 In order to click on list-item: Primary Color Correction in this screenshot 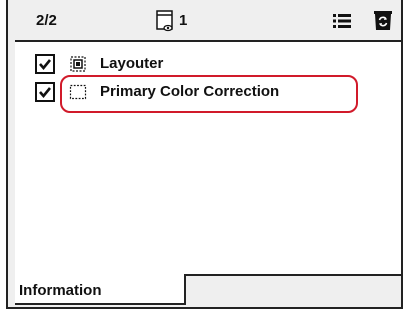, I will do `click(208, 93)`.